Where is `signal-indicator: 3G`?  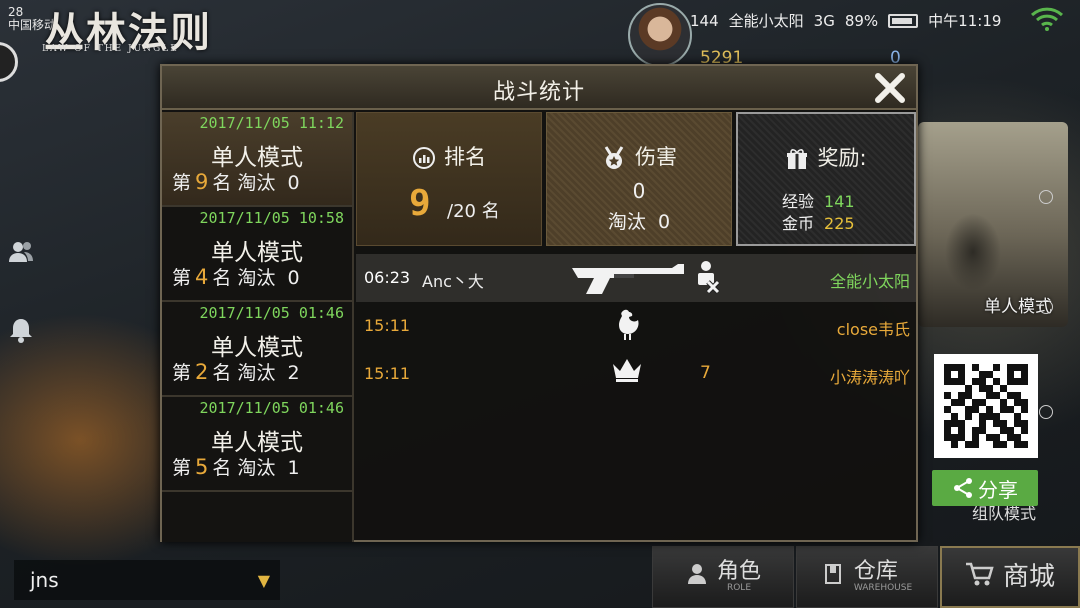
signal-indicator: 3G is located at coordinates (824, 20).